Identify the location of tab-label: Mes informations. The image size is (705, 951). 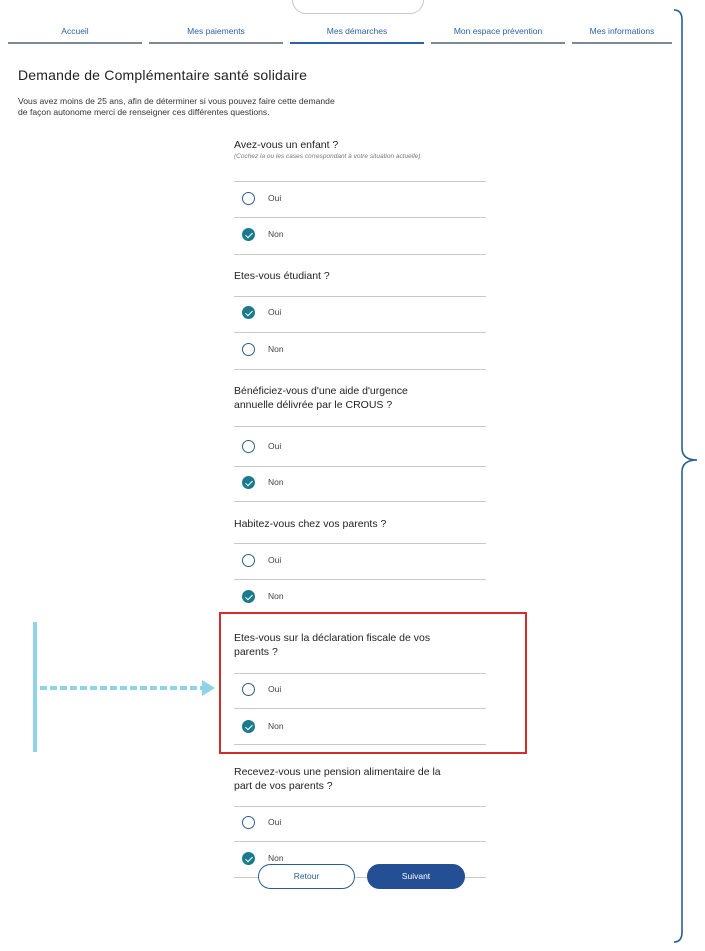
(622, 31).